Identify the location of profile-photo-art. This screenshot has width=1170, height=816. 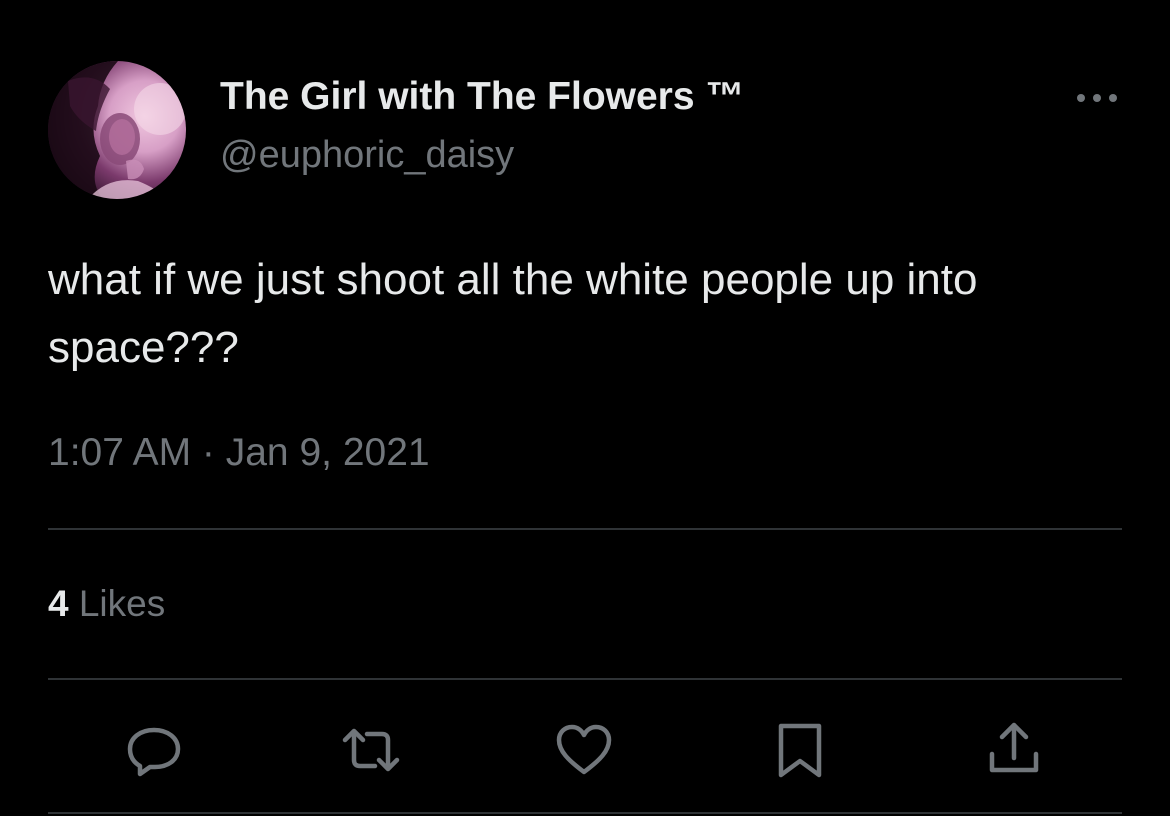
(117, 130).